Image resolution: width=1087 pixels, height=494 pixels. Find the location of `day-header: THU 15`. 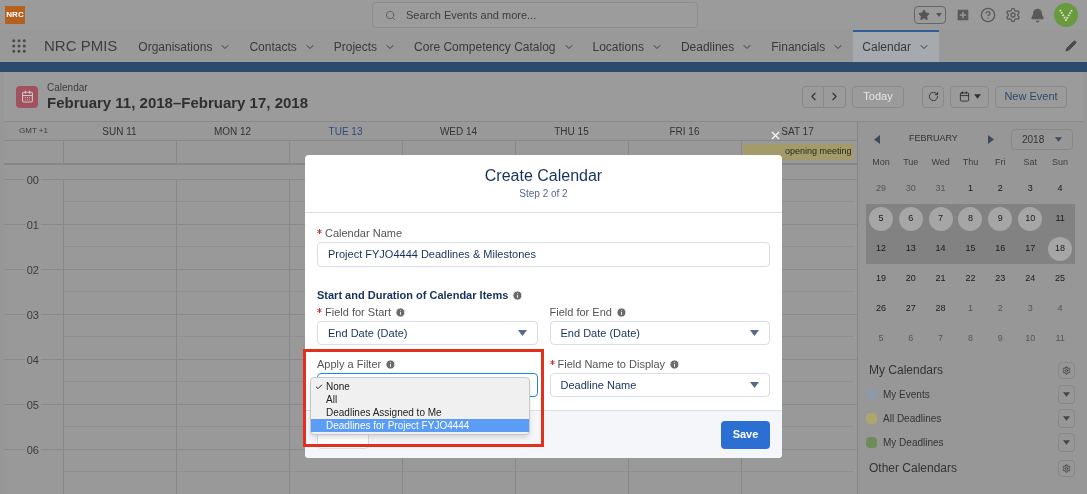

day-header: THU 15 is located at coordinates (571, 131).